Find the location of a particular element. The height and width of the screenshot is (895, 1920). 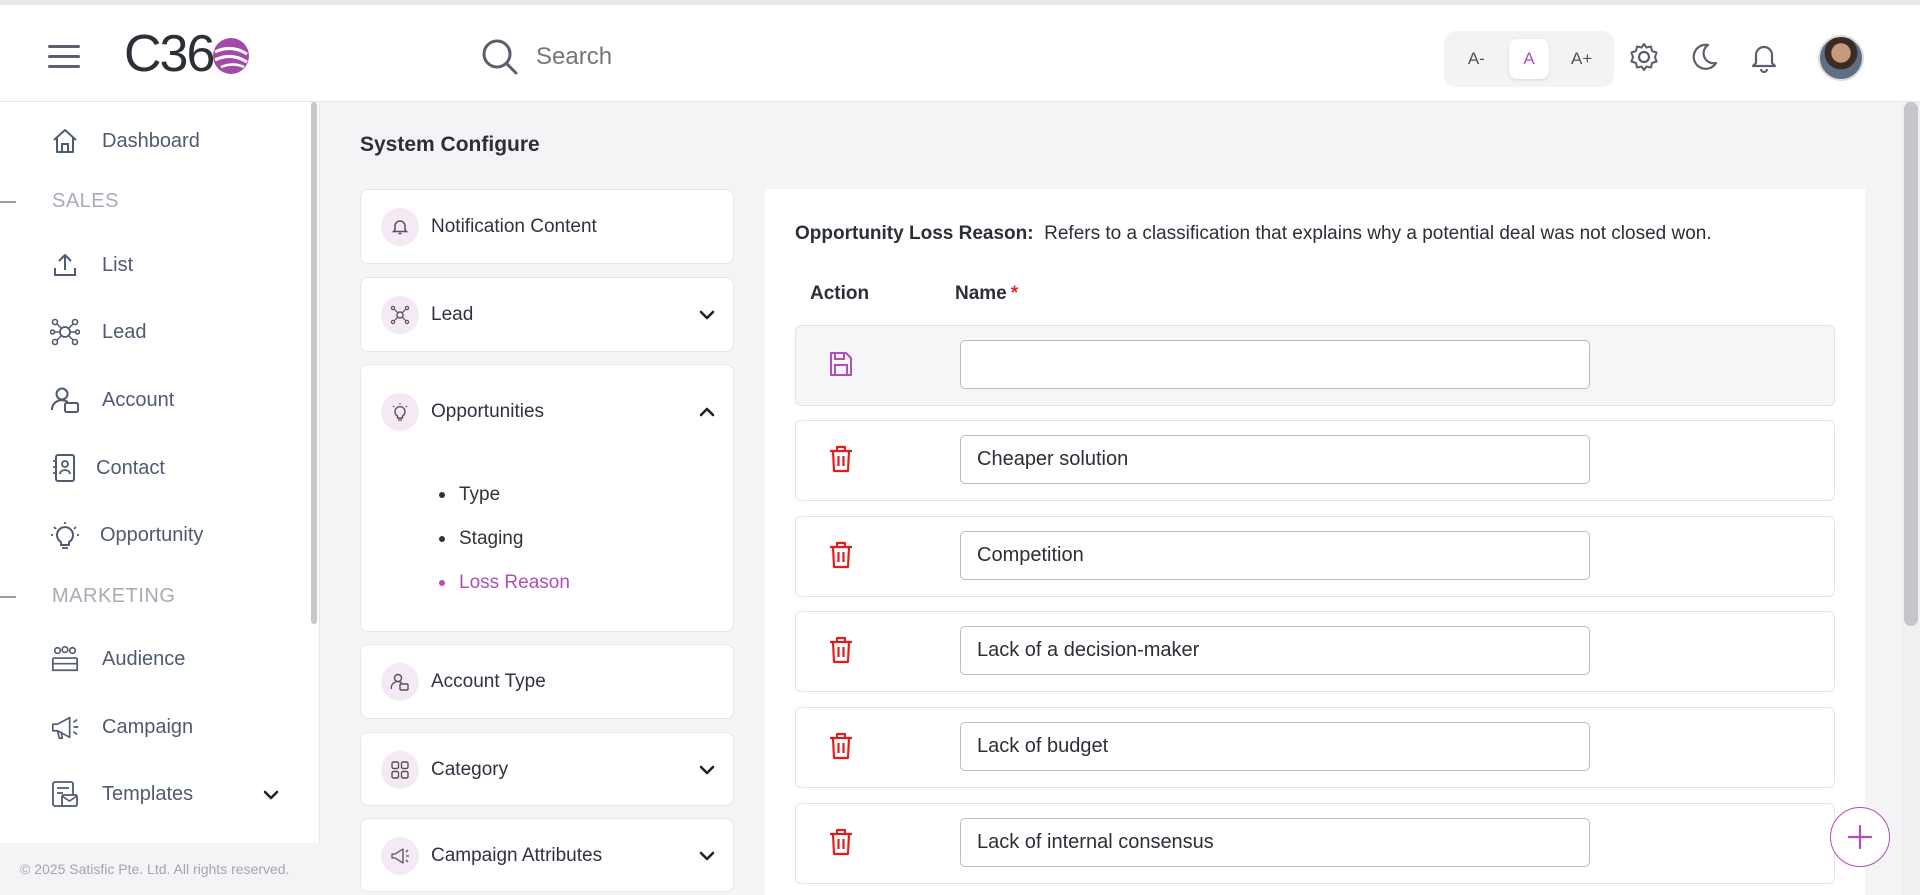

config-card-notification: Notification Content is located at coordinates (547, 226).